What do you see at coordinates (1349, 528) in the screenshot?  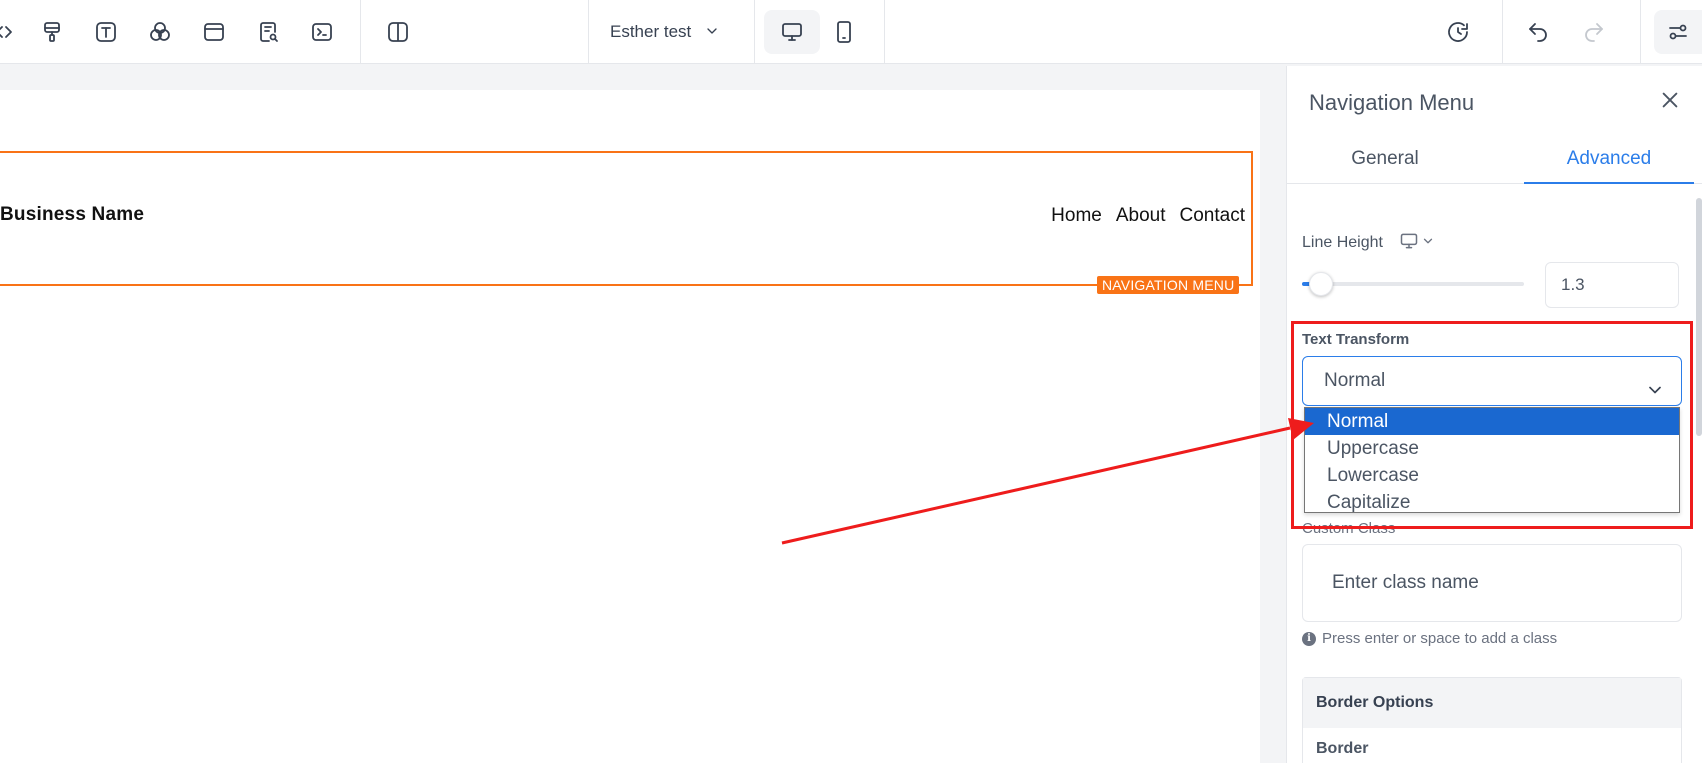 I see `custom-class-label: Custom Class` at bounding box center [1349, 528].